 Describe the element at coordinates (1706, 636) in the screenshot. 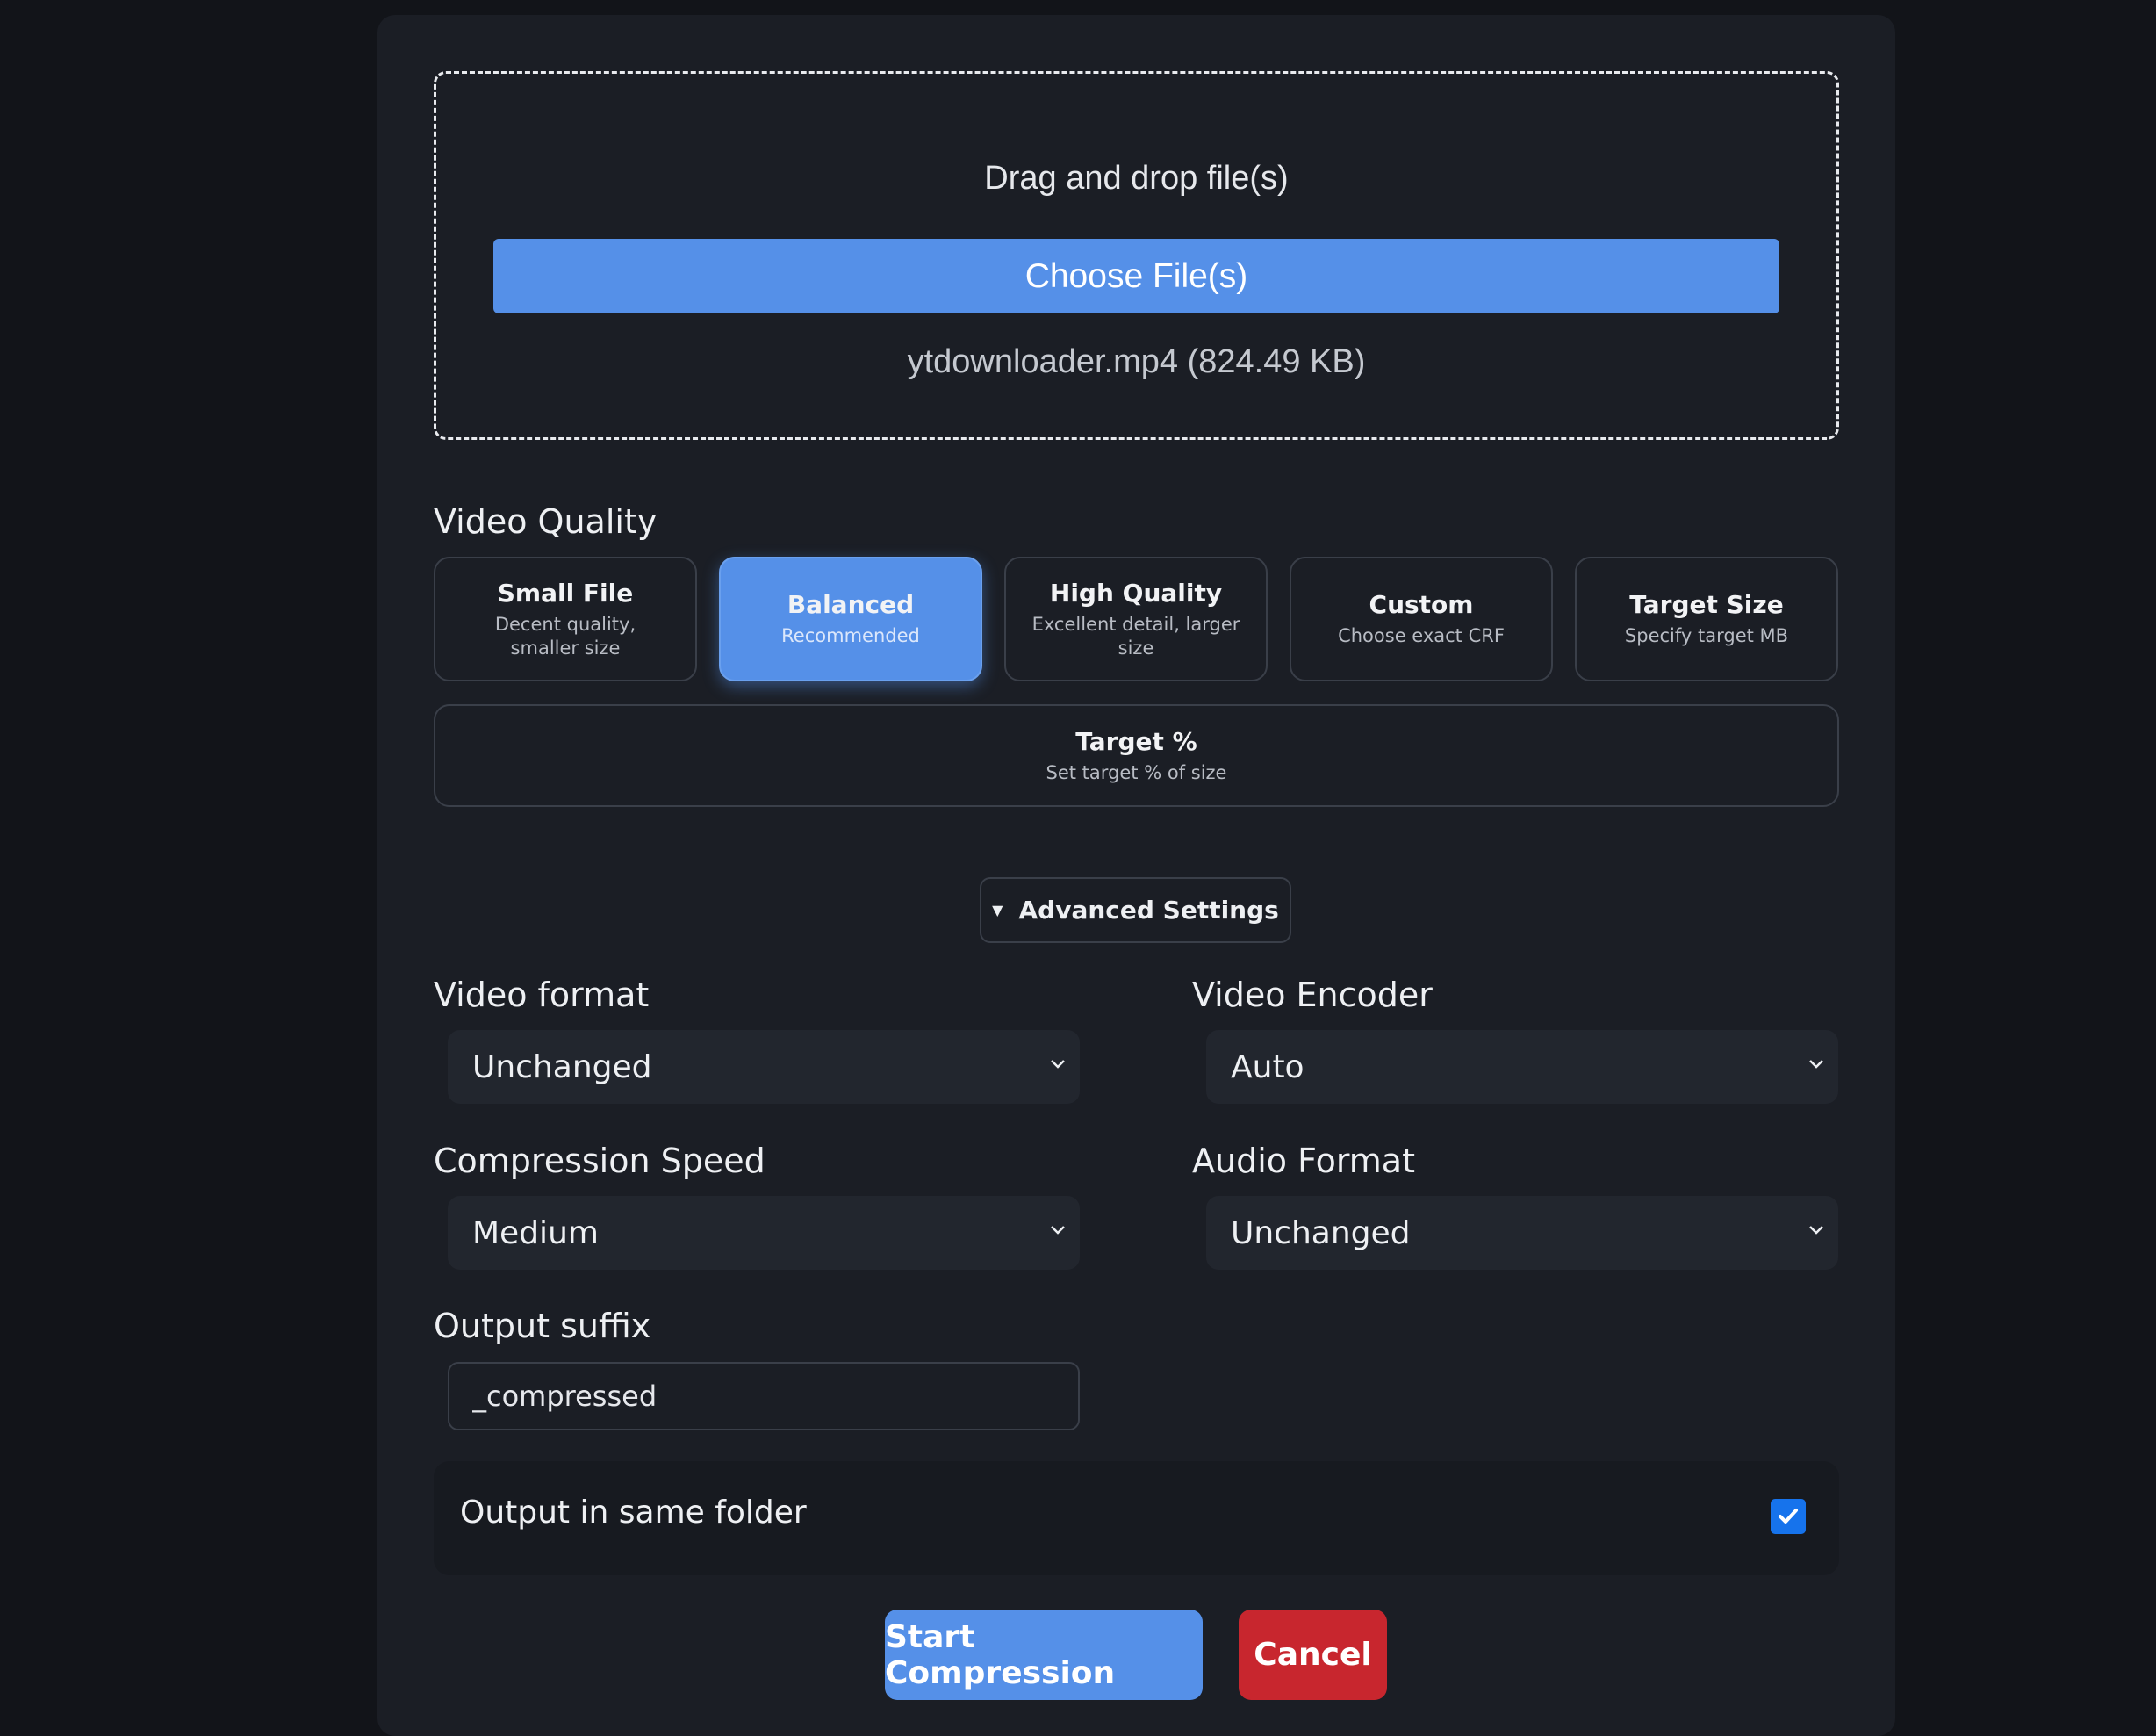

I see `quality-option-desc: Specify target MB` at that location.